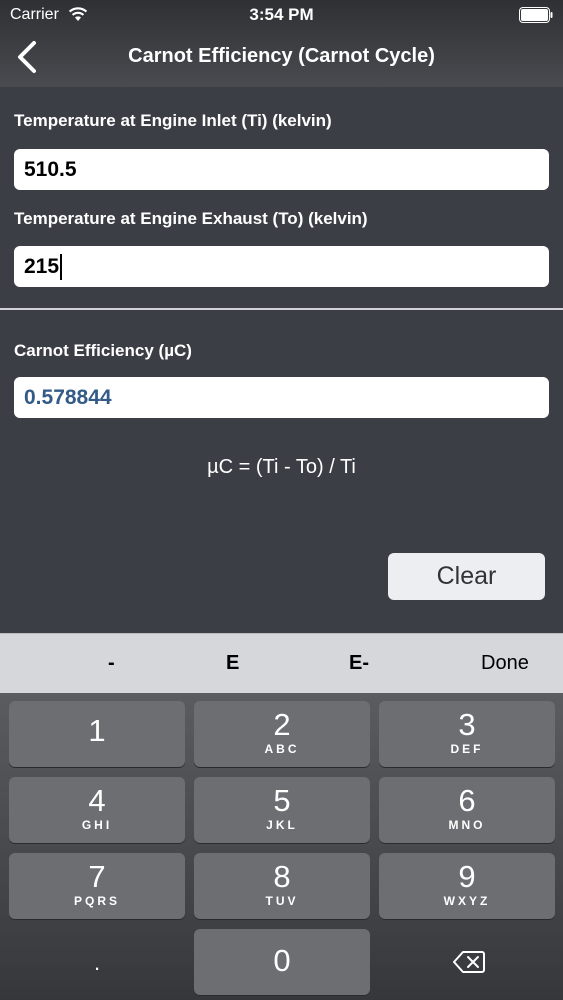 The height and width of the screenshot is (1000, 563). I want to click on key-7-digit: 7, so click(97, 876).